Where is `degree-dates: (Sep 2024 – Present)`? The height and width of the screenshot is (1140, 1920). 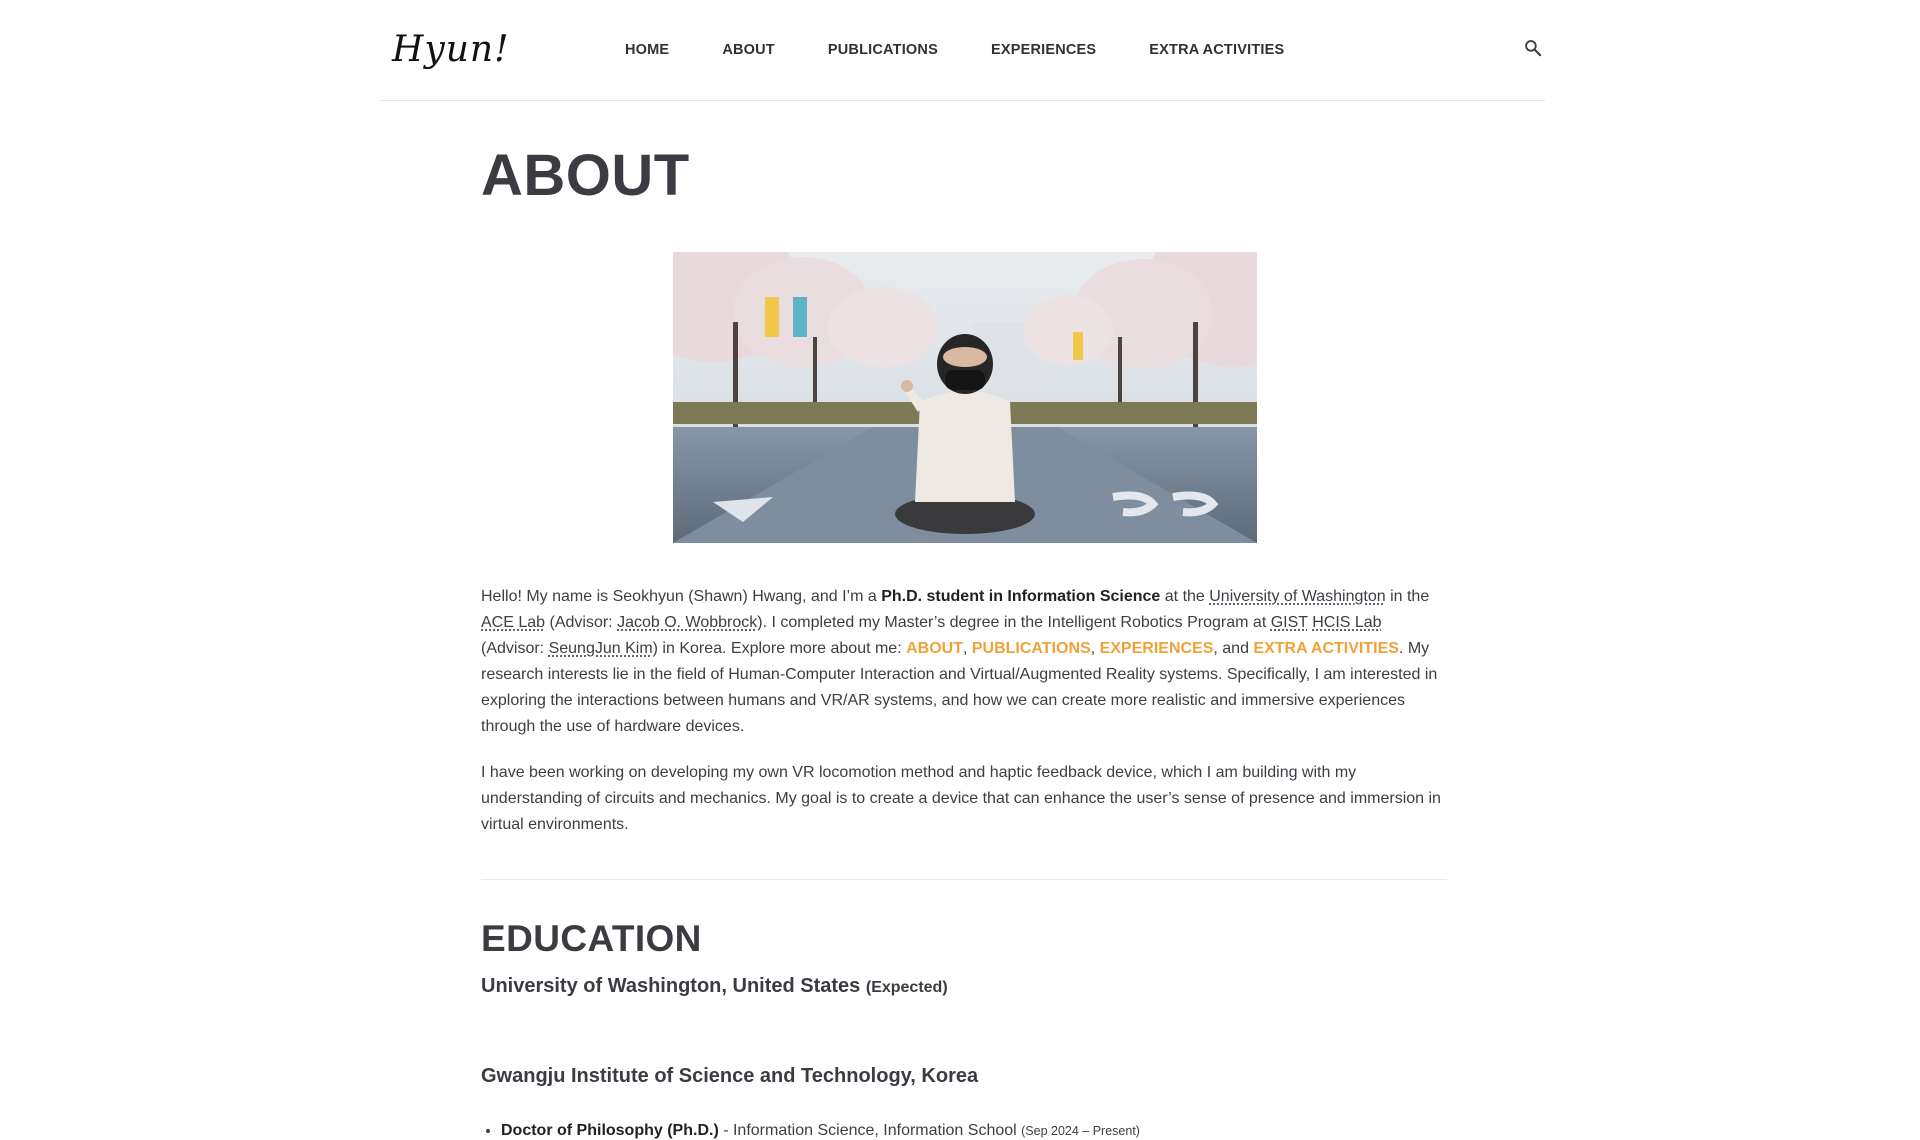 degree-dates: (Sep 2024 – Present) is located at coordinates (1080, 1131).